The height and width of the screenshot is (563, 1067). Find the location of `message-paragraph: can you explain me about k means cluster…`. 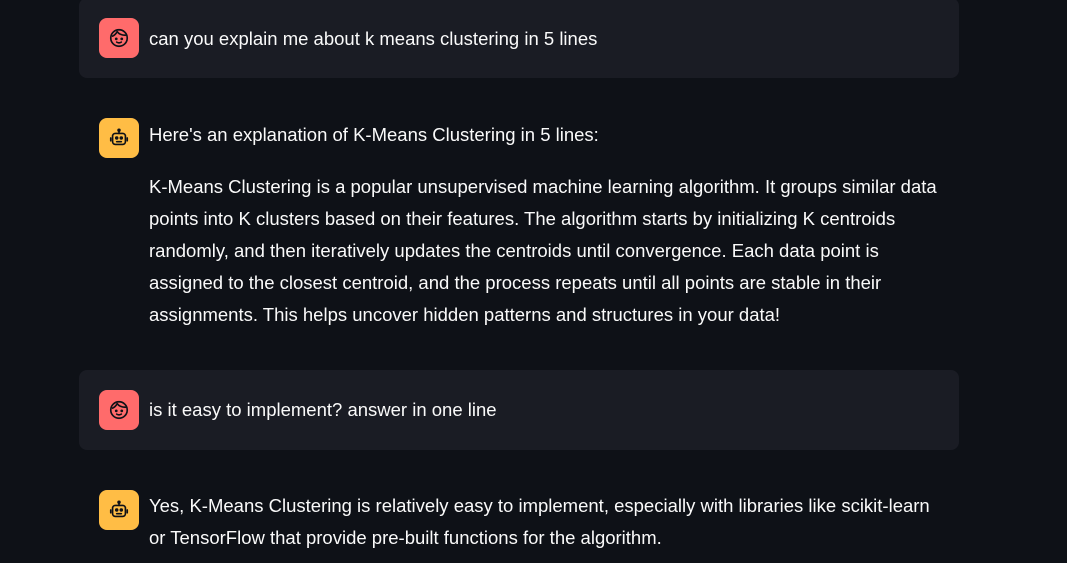

message-paragraph: can you explain me about k means cluster… is located at coordinates (373, 38).